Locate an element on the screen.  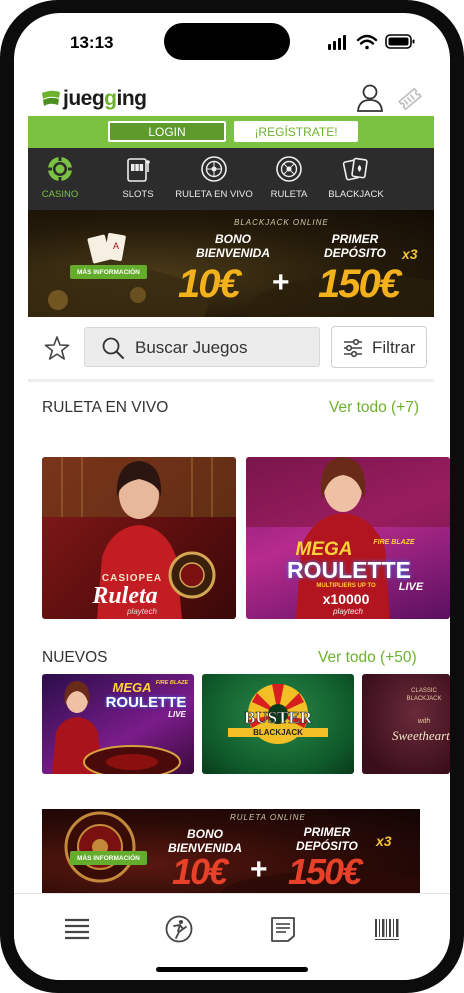
slot-machine-icon is located at coordinates (138, 170).